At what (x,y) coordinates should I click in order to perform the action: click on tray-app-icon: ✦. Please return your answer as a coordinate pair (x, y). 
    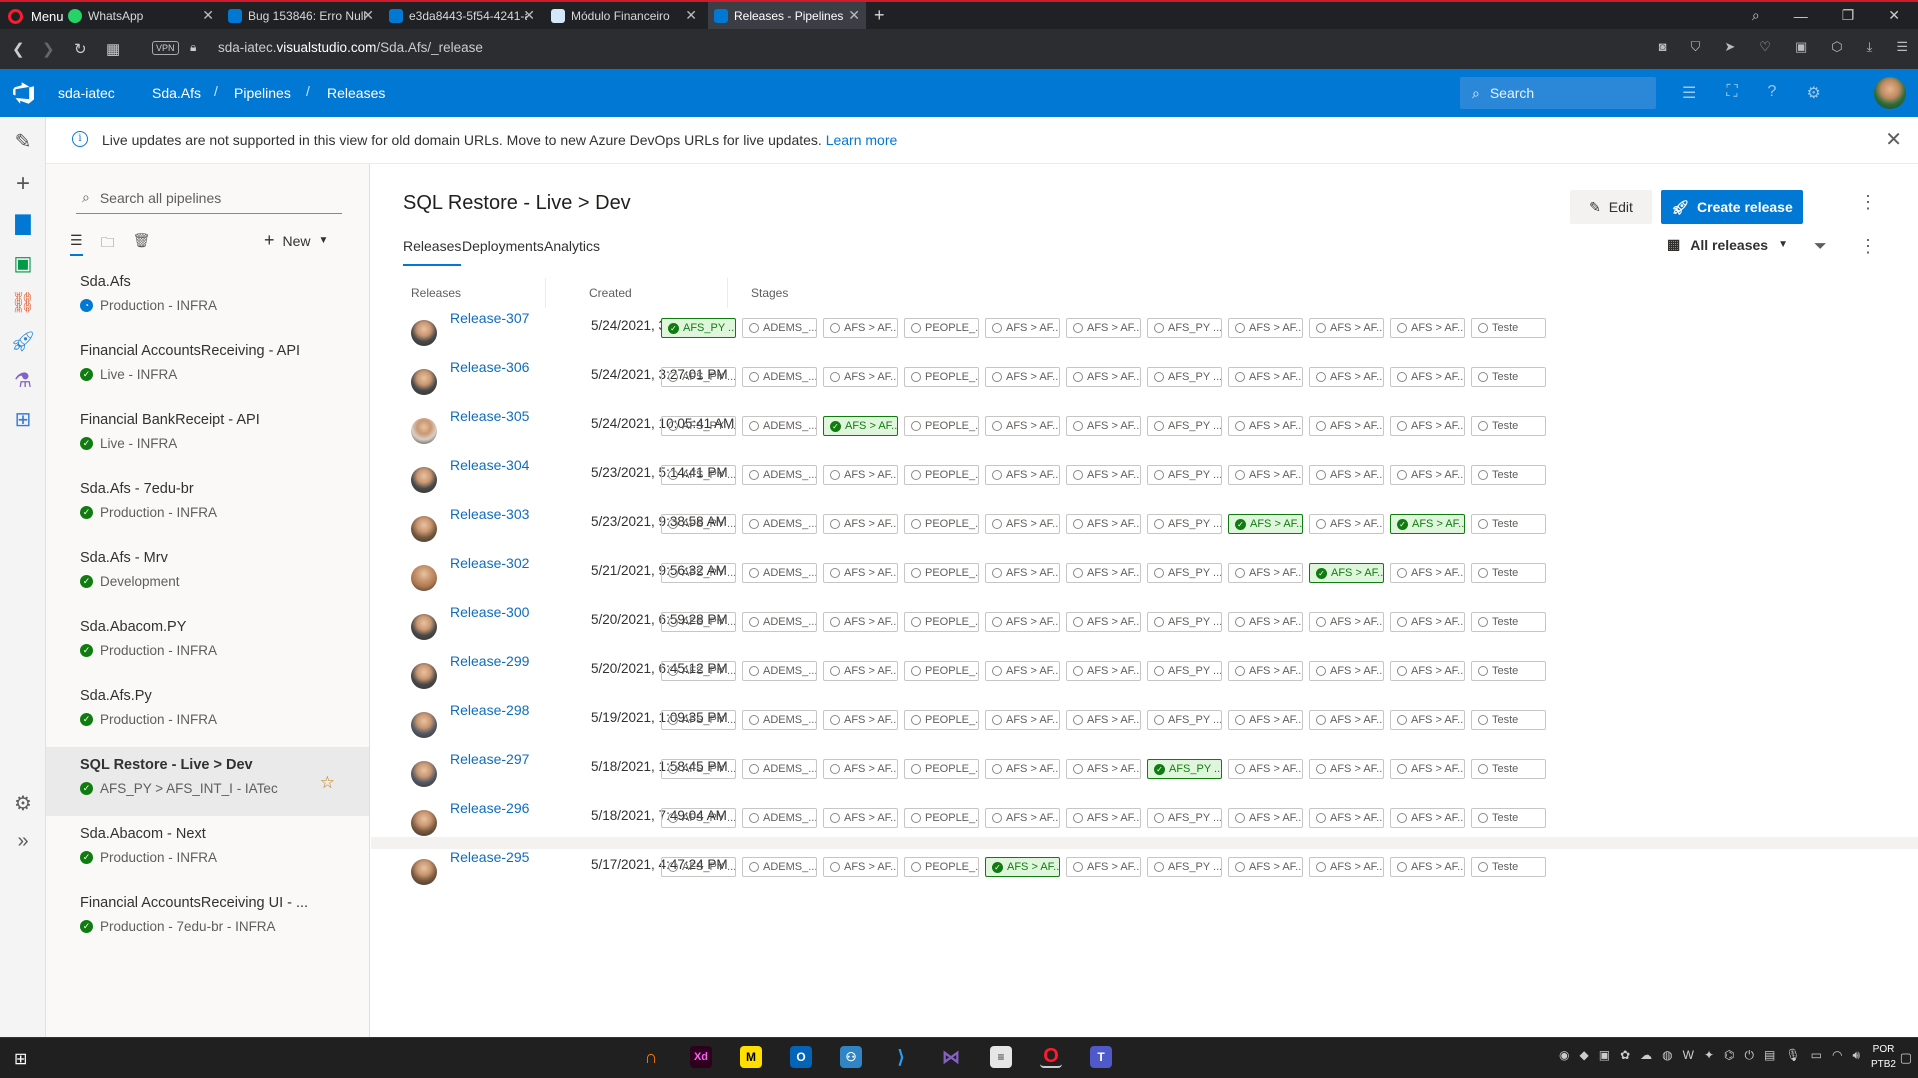
    Looking at the image, I should click on (1709, 1055).